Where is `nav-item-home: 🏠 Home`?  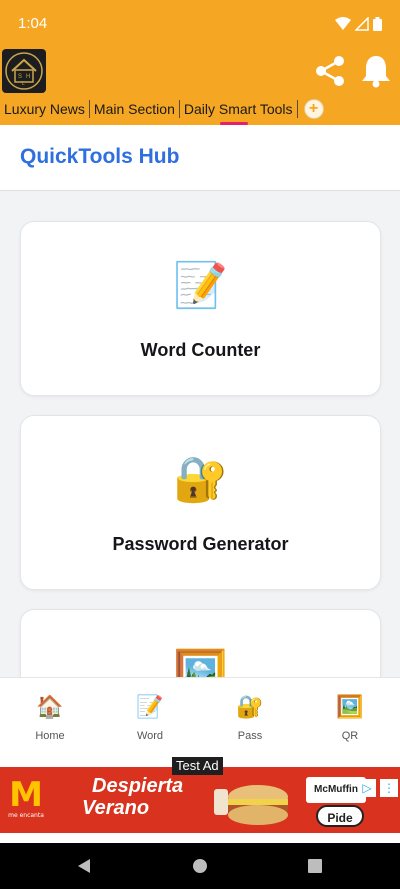
nav-item-home: 🏠 Home is located at coordinates (50, 716).